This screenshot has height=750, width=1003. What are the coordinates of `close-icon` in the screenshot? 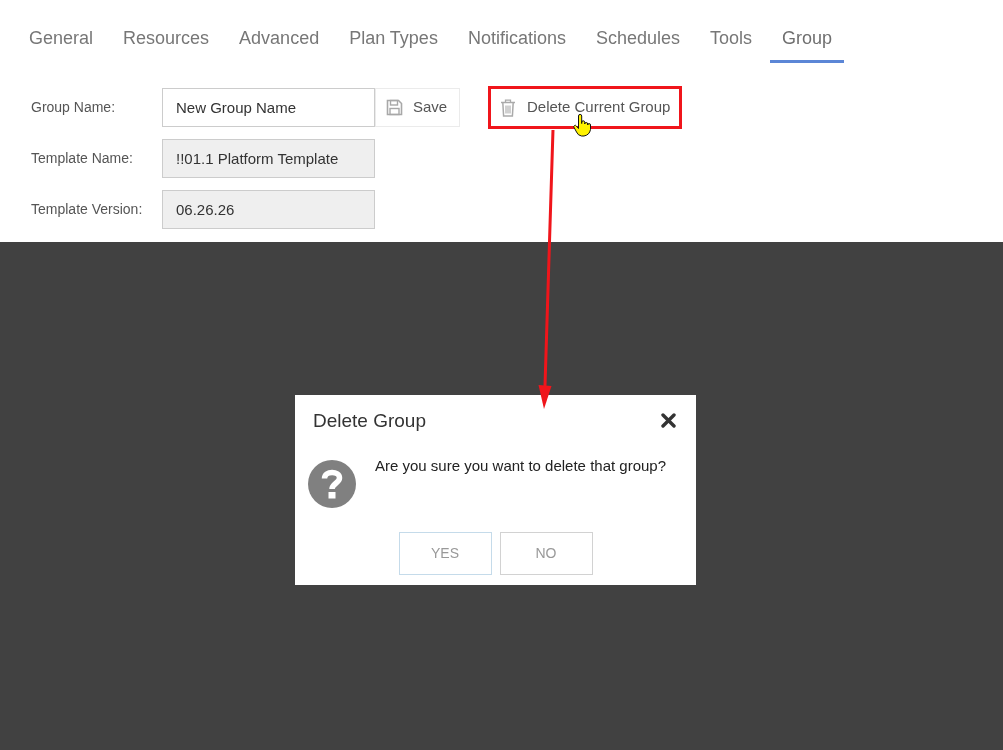 It's located at (668, 420).